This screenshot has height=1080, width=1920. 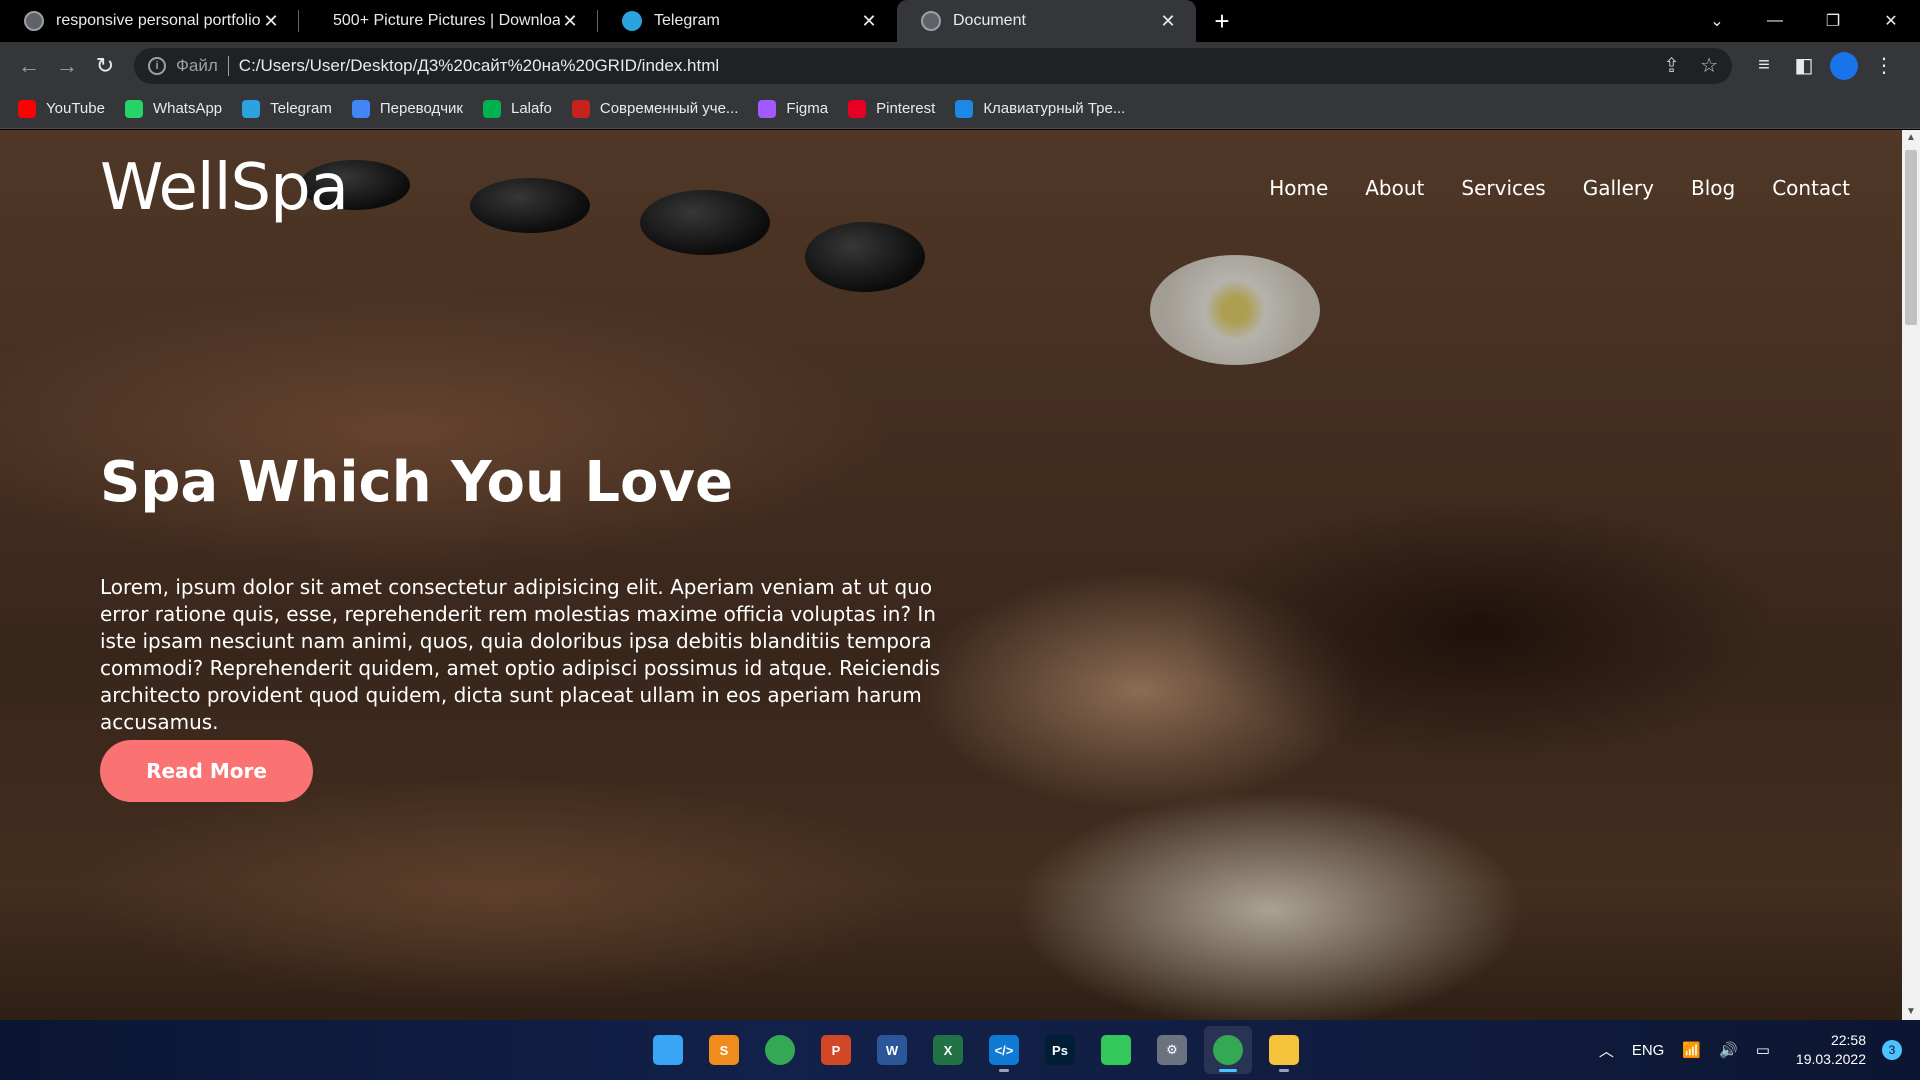 I want to click on taskbar-app: </>, so click(x=1004, y=1050).